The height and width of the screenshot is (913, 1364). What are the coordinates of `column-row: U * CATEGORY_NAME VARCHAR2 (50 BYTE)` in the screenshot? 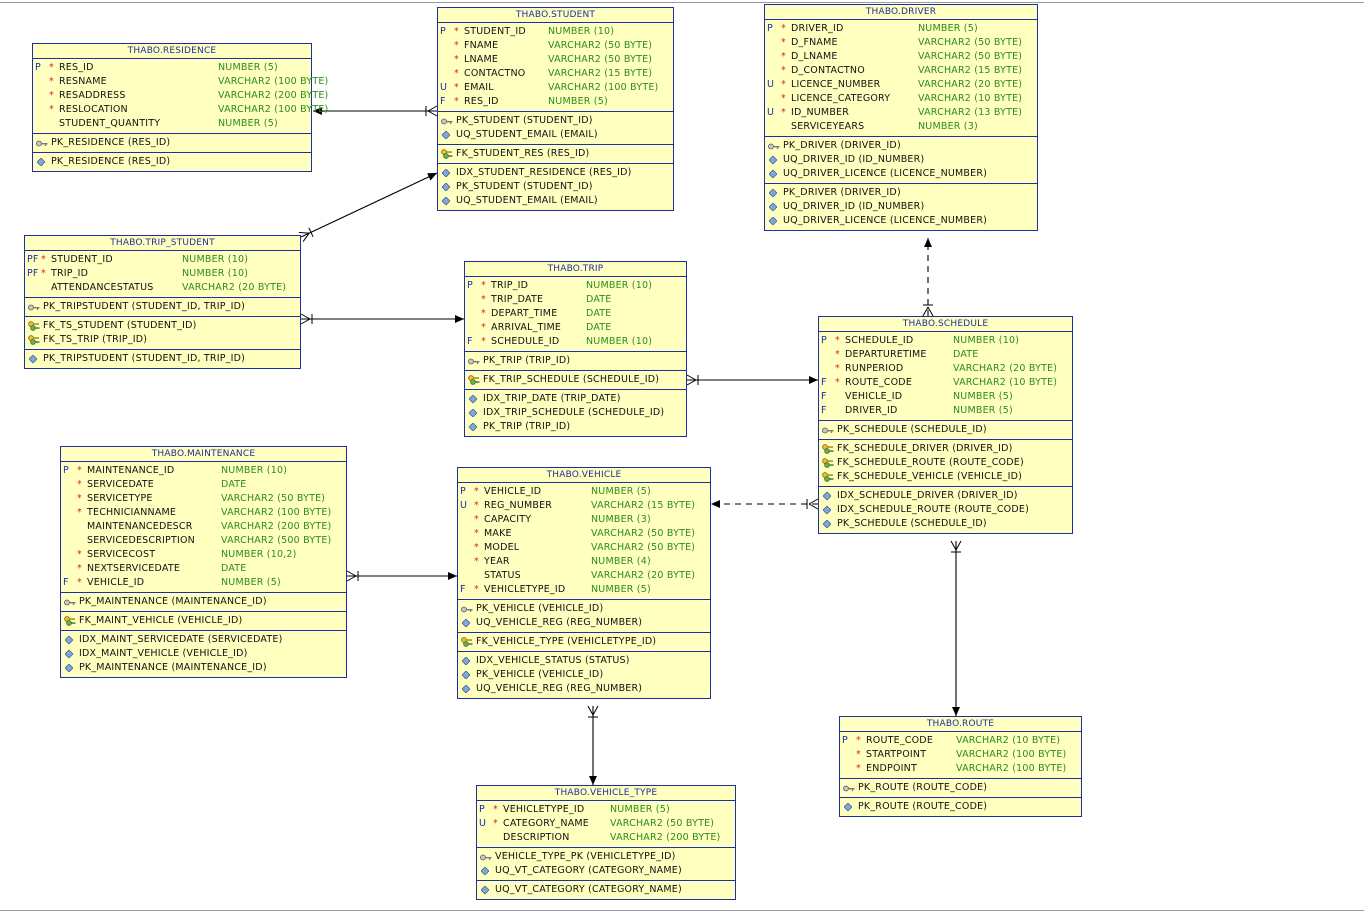 It's located at (606, 824).